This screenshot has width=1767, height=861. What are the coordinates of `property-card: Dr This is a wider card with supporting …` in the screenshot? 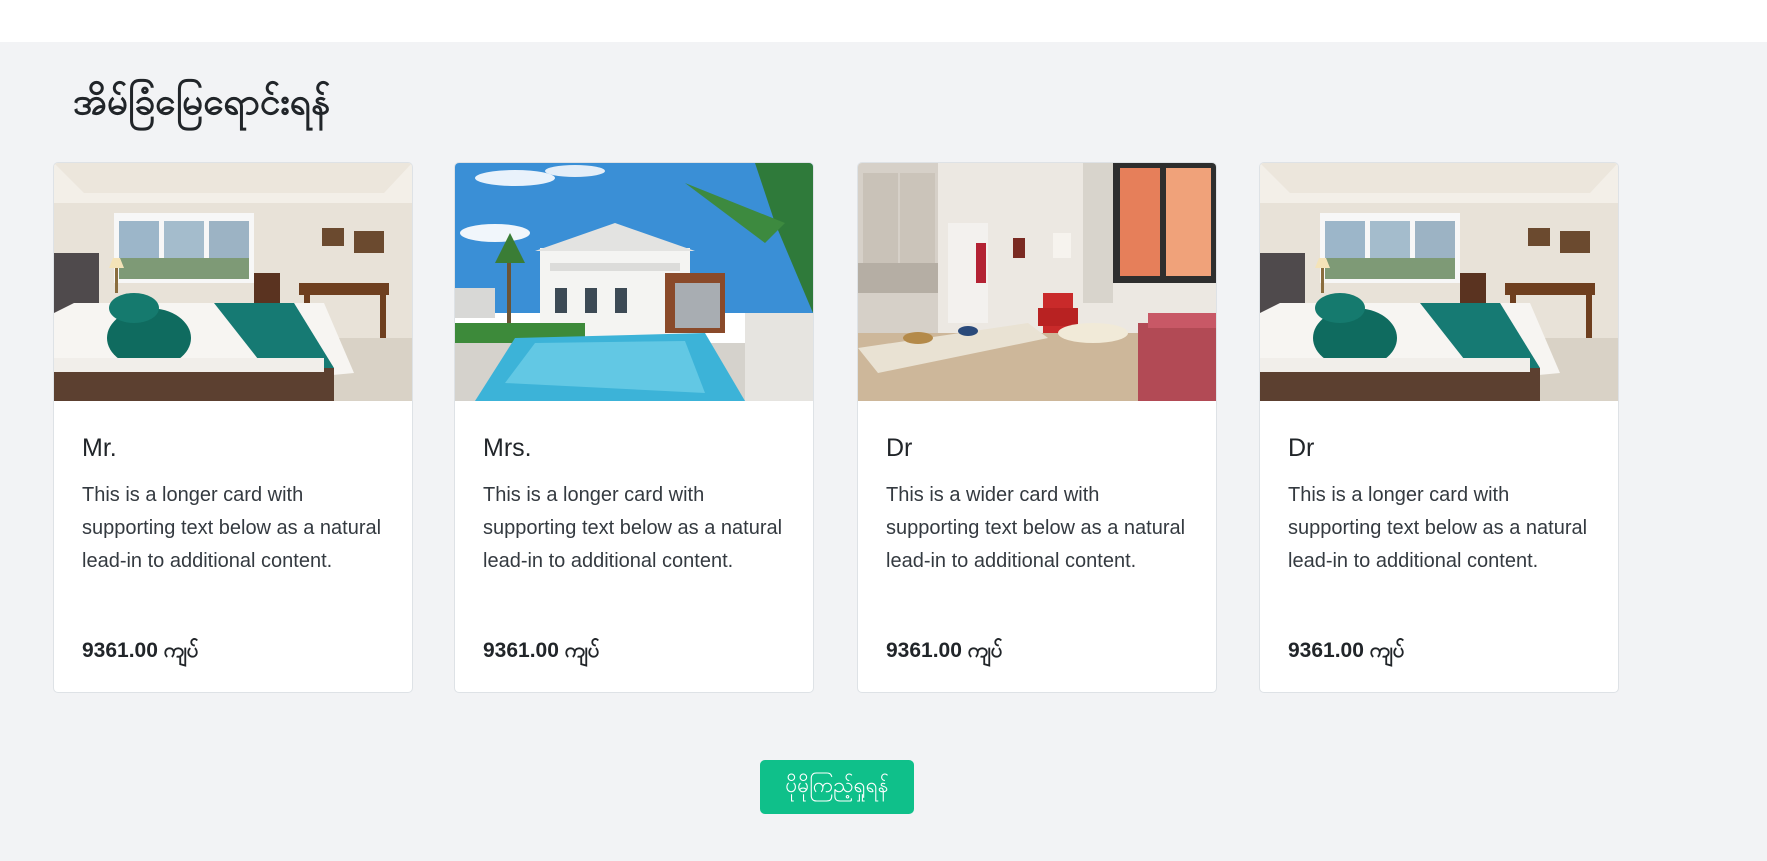 It's located at (1037, 427).